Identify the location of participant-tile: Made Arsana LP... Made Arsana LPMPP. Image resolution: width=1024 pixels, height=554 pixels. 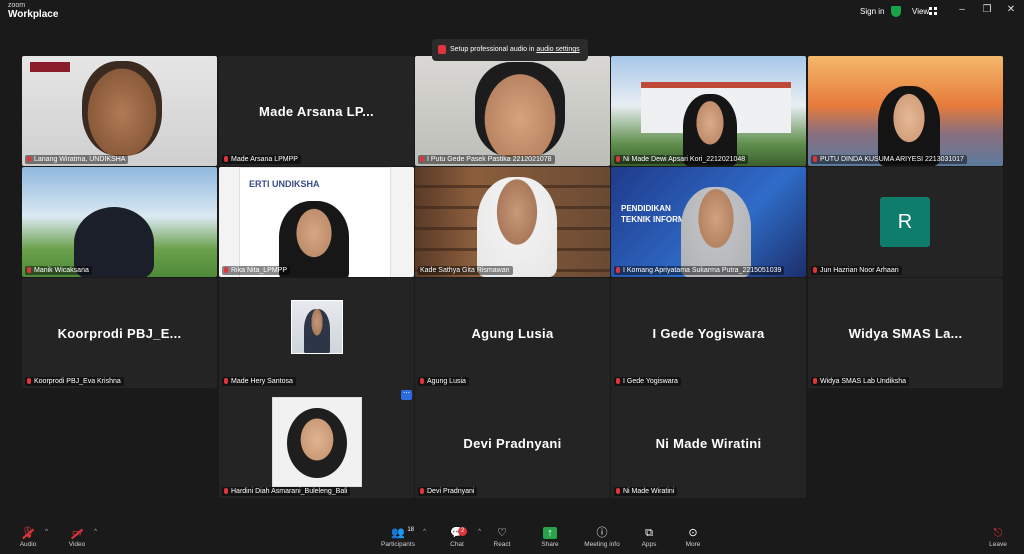
(316, 111).